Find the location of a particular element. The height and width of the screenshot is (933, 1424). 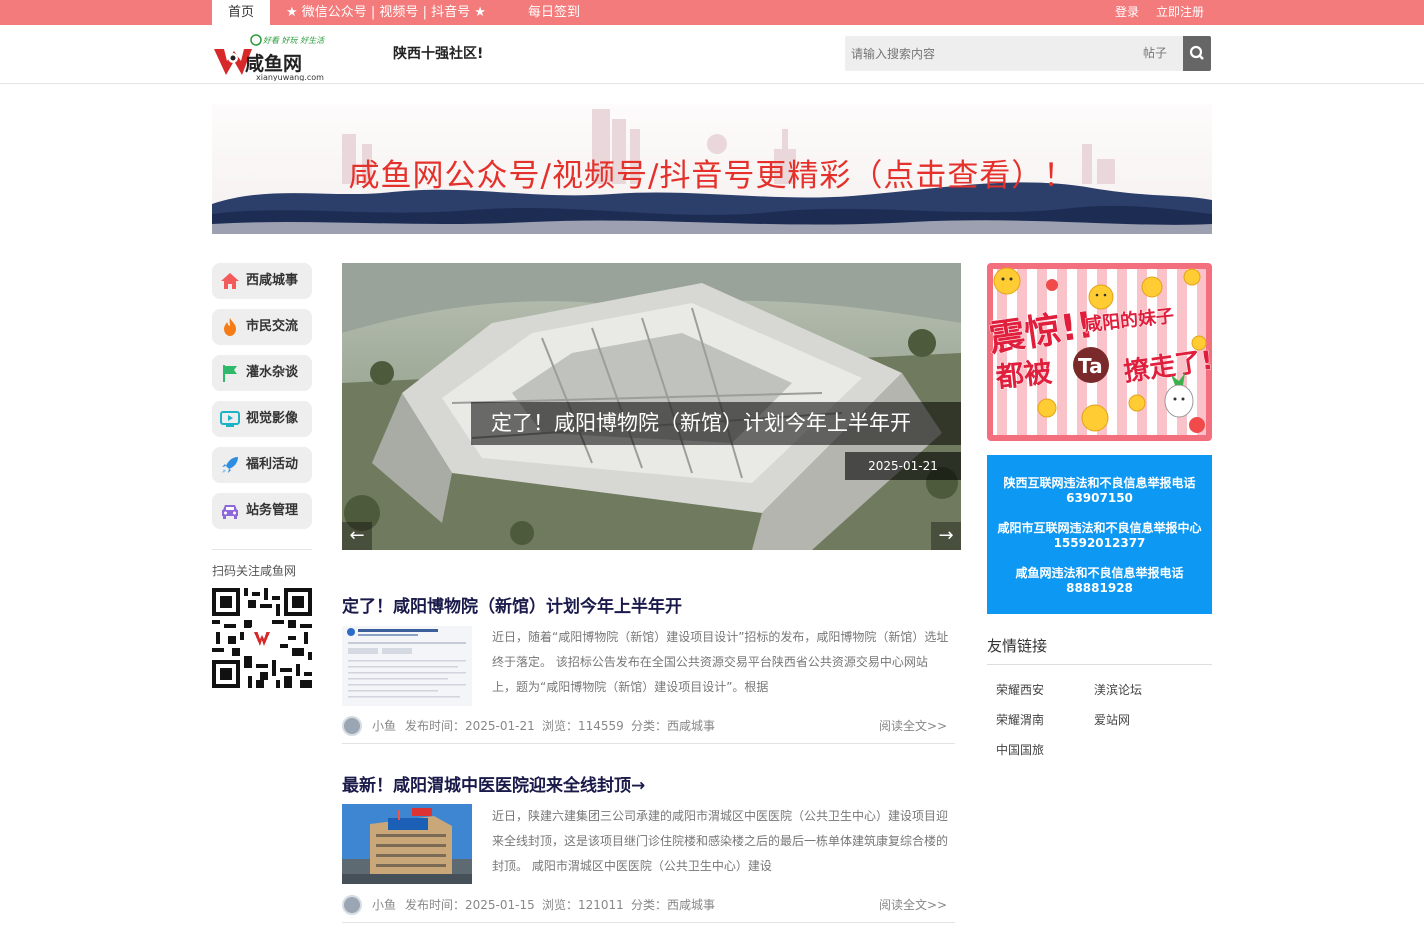

sidebar-ad-image: 震惊!! 咸阳的妹子 都被 撩走了!! Ta is located at coordinates (1099, 352).